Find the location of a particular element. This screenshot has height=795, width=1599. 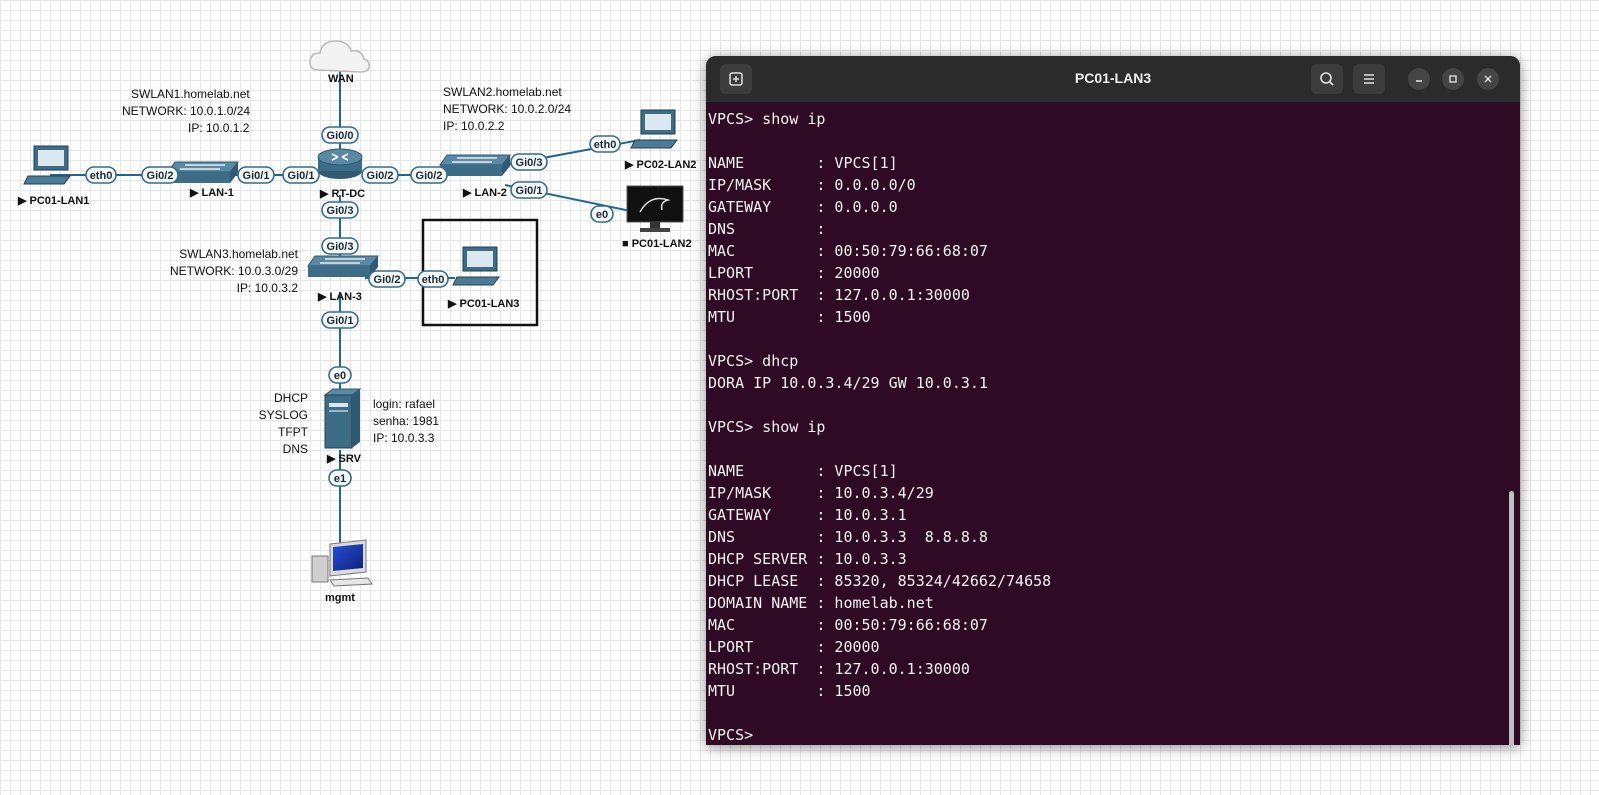

pc01-lan2-label: ■ PC01-LAN2 is located at coordinates (657, 244).